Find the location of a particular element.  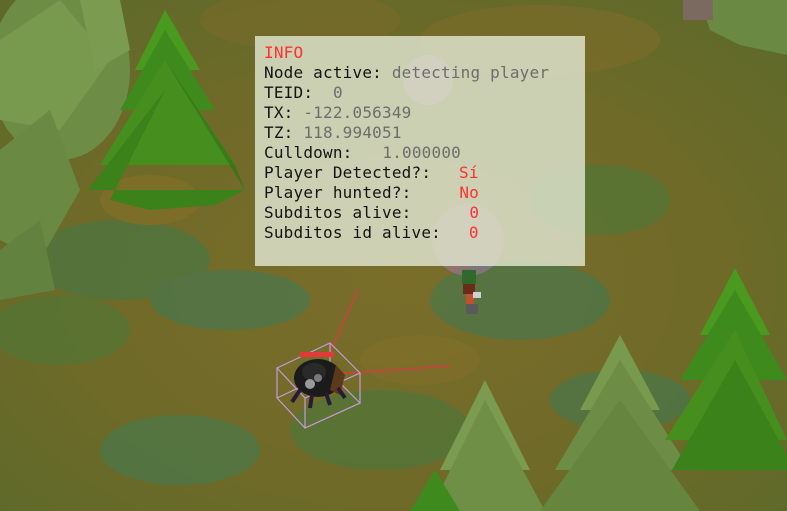

teid-row: TEID: 0 is located at coordinates (424, 93).